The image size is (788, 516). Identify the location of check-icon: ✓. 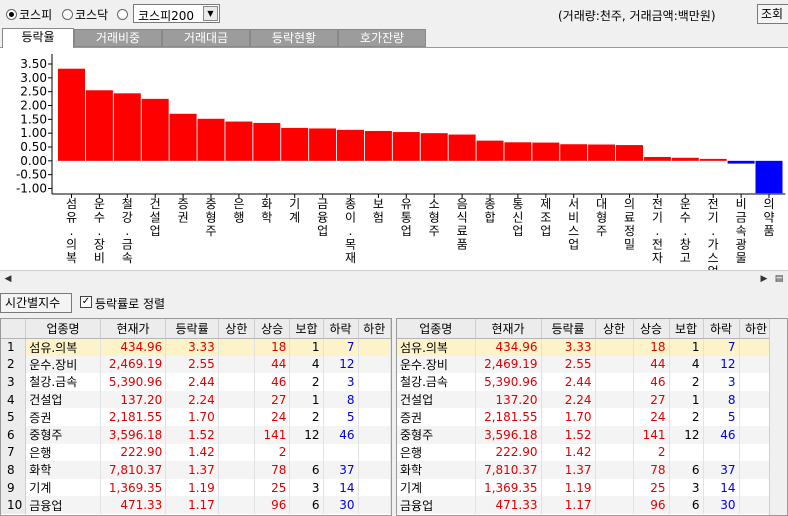
(86, 301).